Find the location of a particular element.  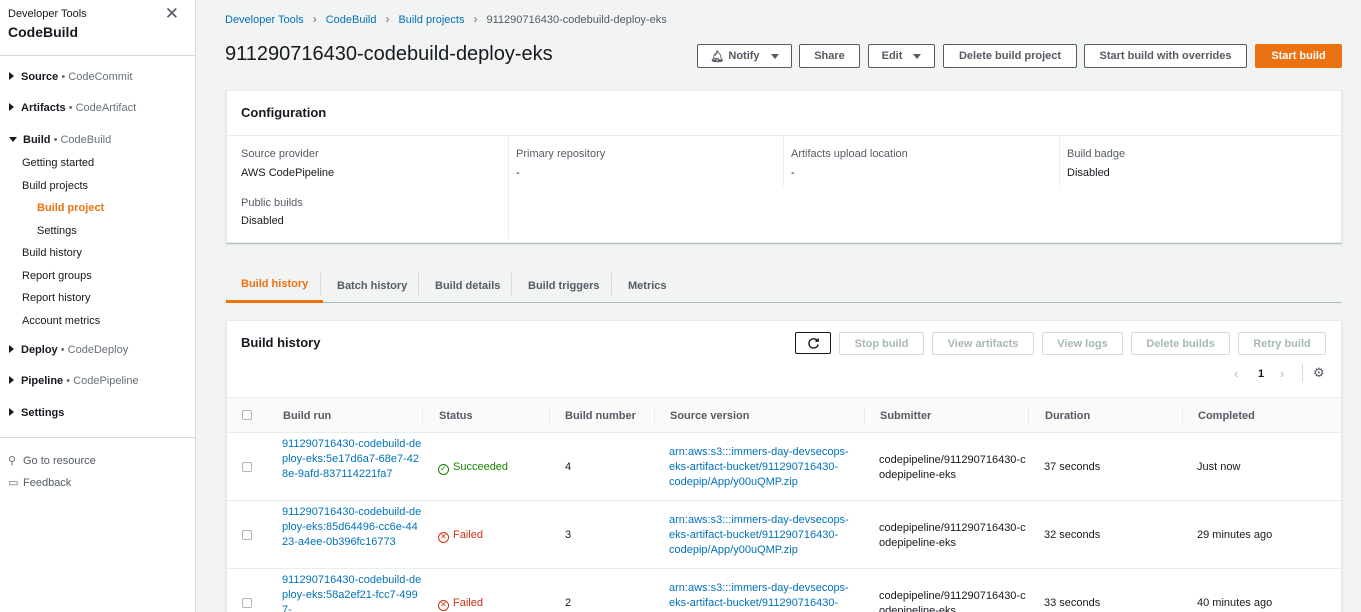

completed: 40 minutes ago is located at coordinates (1235, 603).